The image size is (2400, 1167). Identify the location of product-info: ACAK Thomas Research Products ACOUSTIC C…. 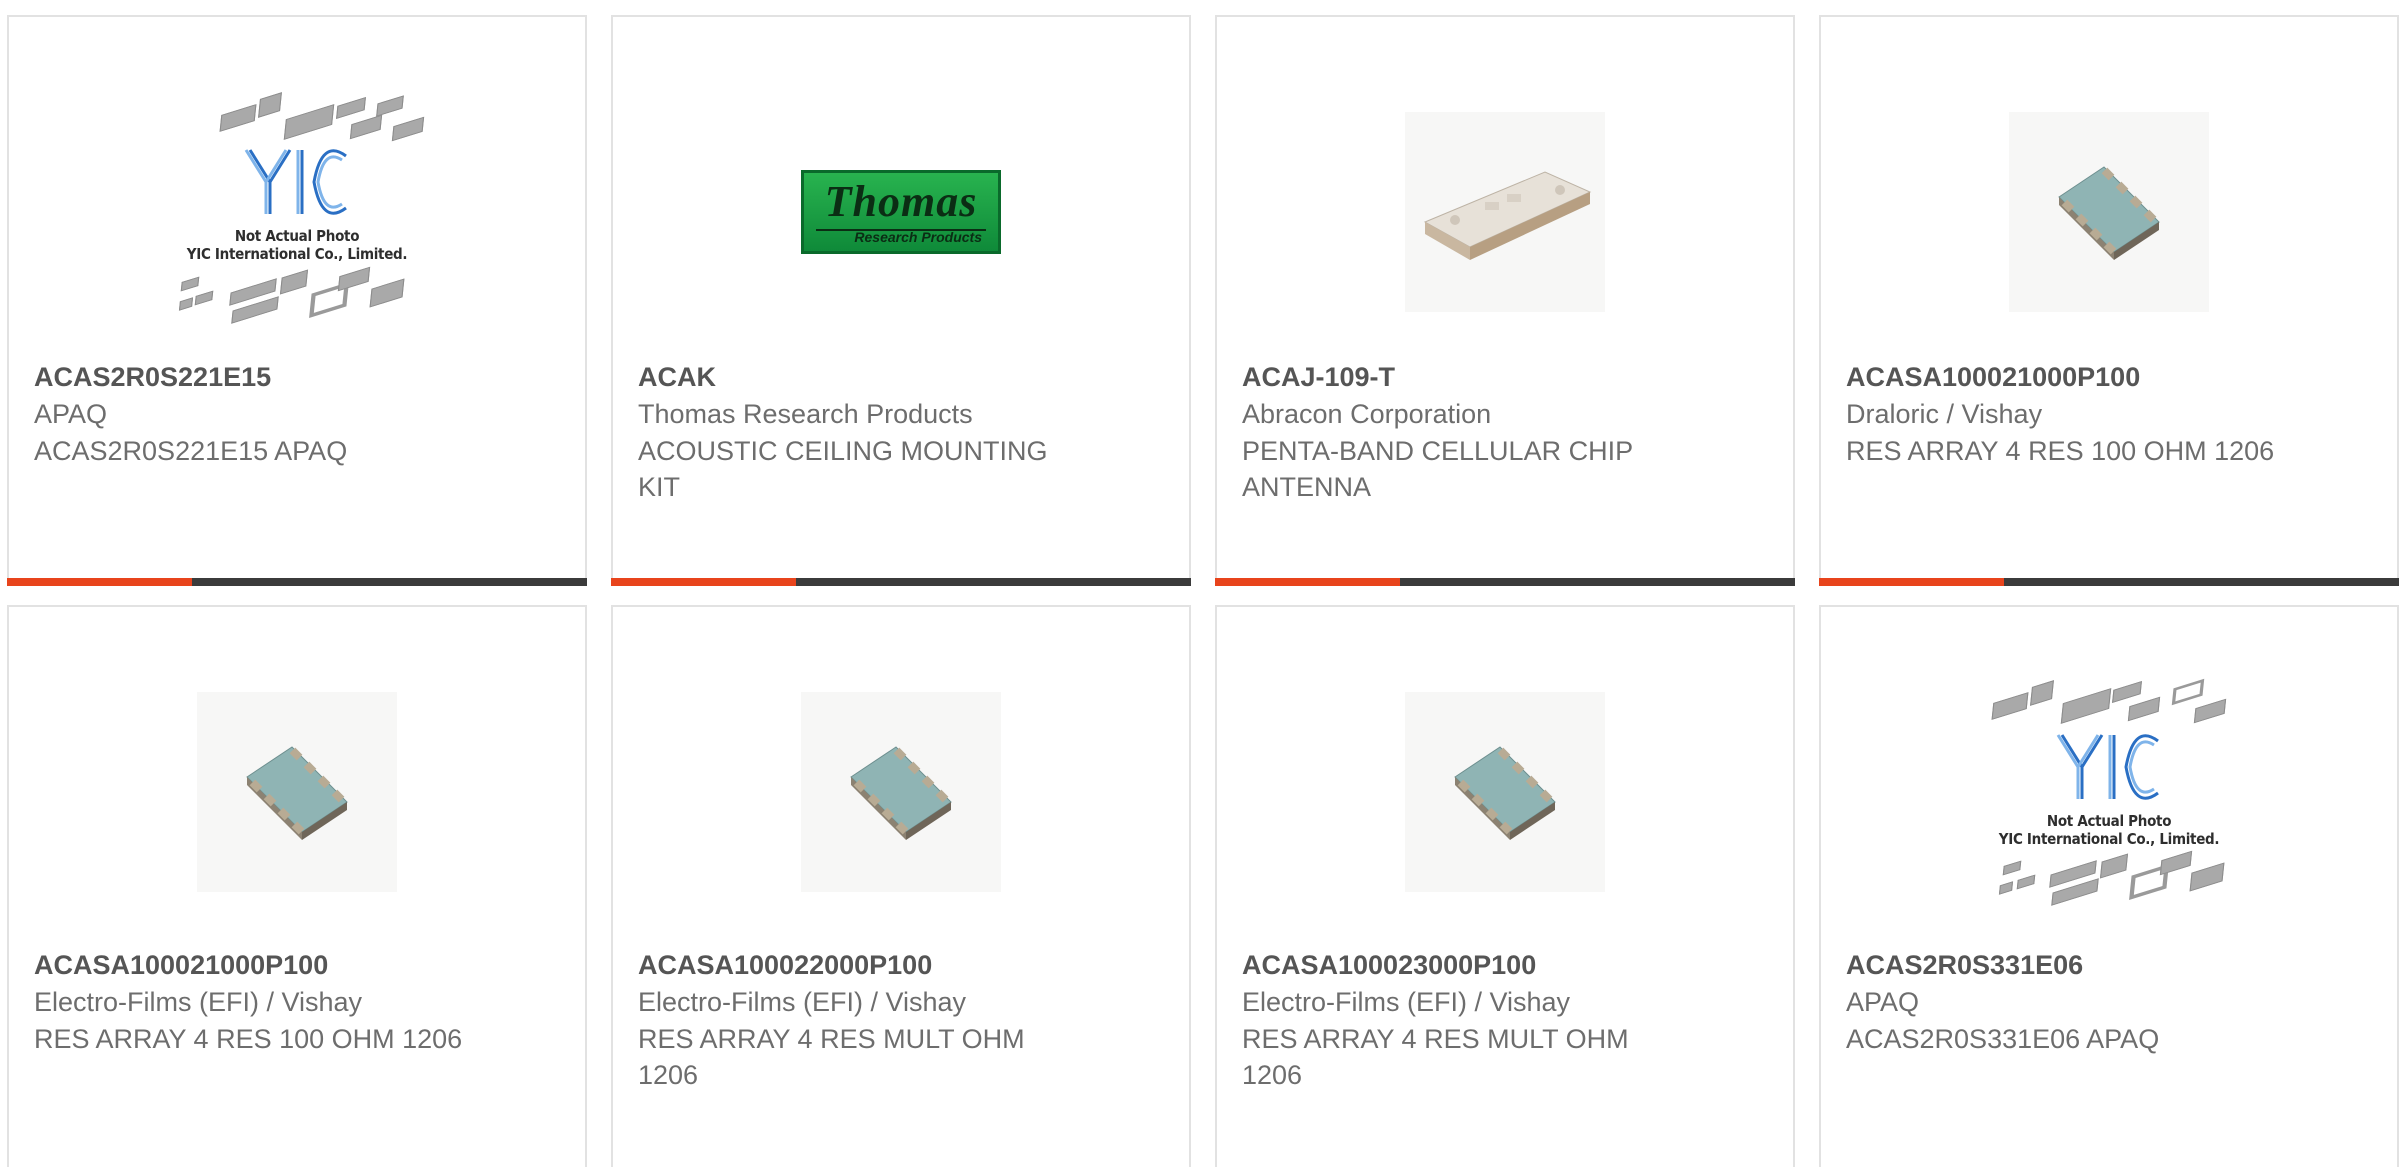
(901, 432).